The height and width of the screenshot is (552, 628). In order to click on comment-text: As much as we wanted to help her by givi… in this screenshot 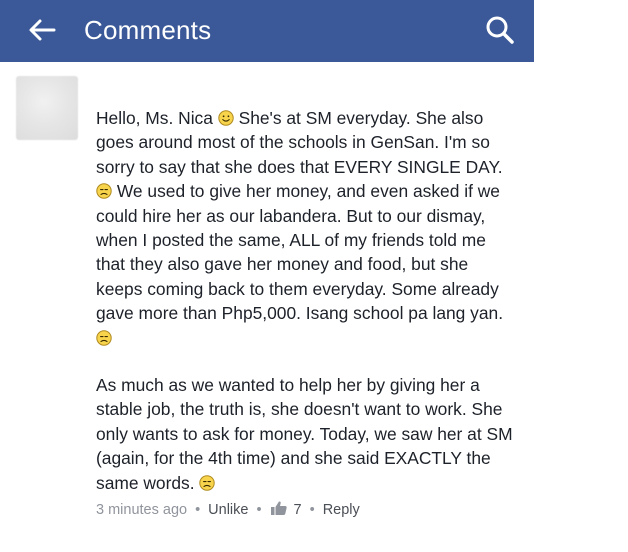, I will do `click(304, 434)`.